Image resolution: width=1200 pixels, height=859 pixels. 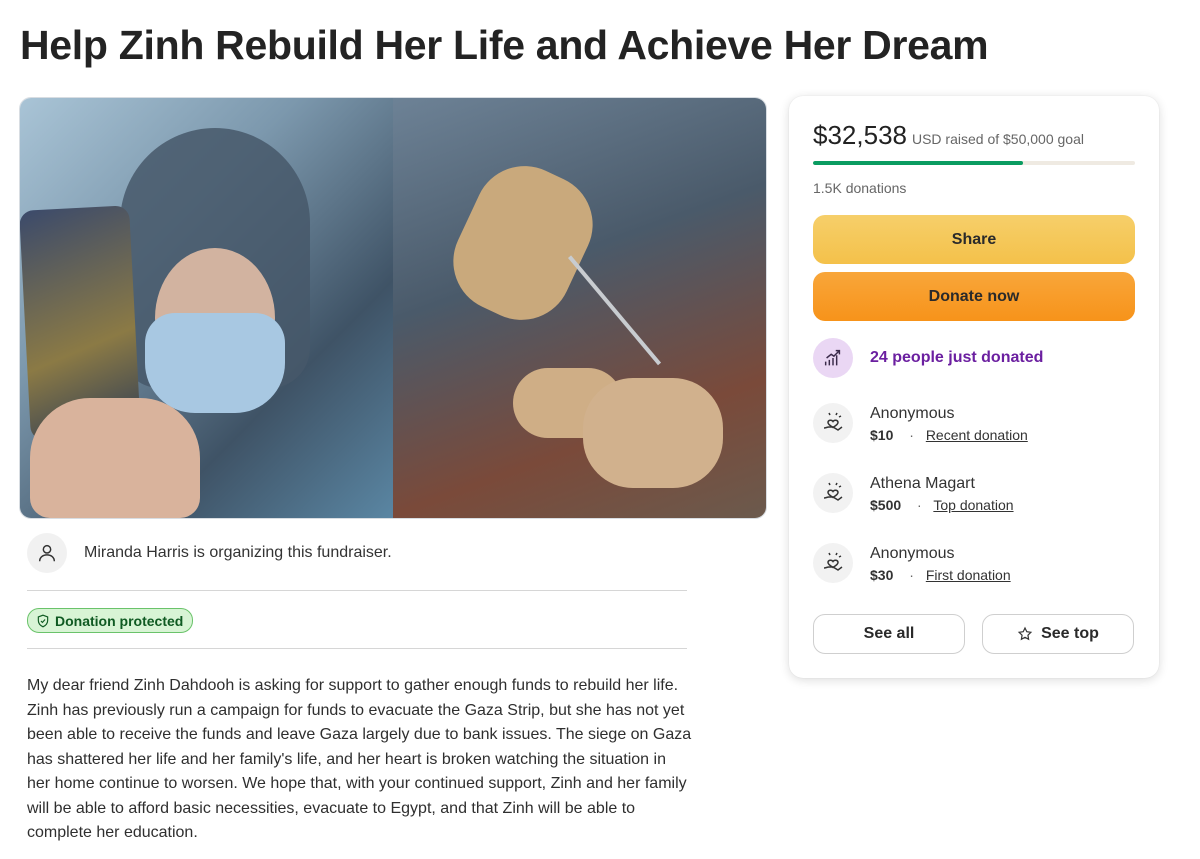 I want to click on donor-name: Athena Magart, so click(x=922, y=483).